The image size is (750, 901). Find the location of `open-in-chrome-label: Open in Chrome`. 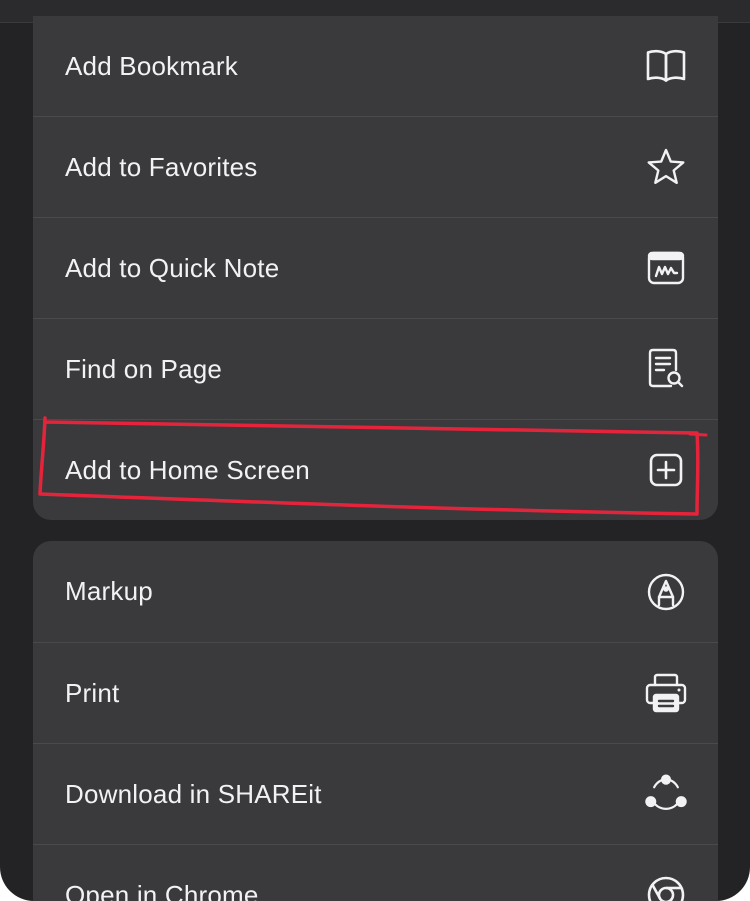

open-in-chrome-label: Open in Chrome is located at coordinates (162, 890).